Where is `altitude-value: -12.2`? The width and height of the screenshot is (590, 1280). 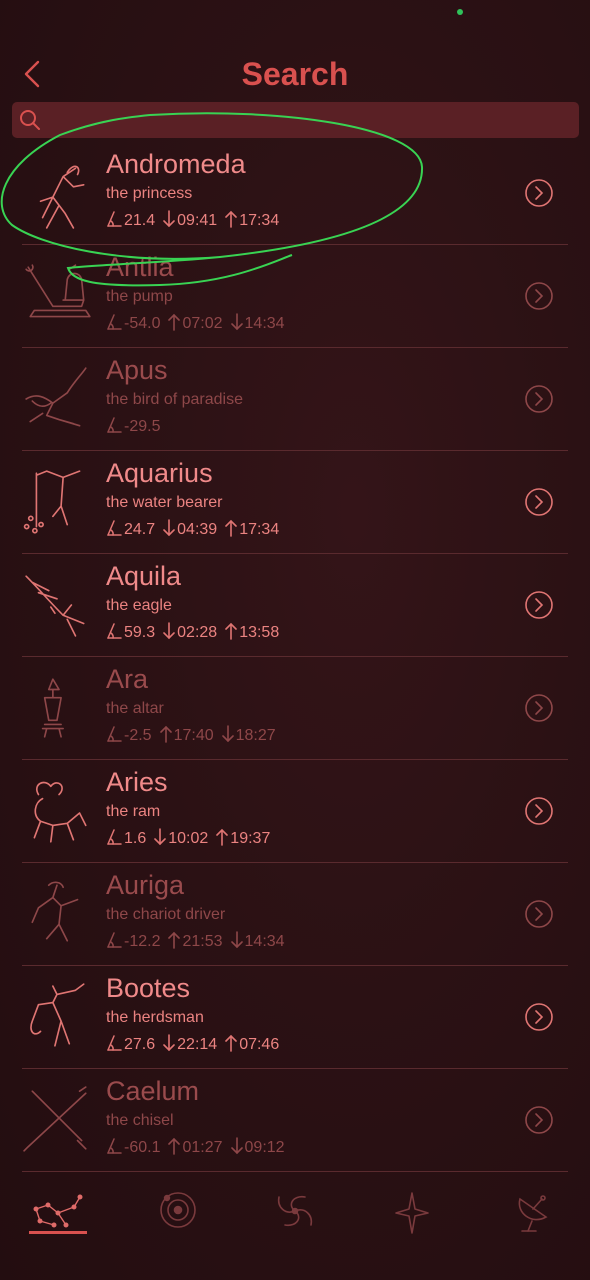 altitude-value: -12.2 is located at coordinates (142, 941).